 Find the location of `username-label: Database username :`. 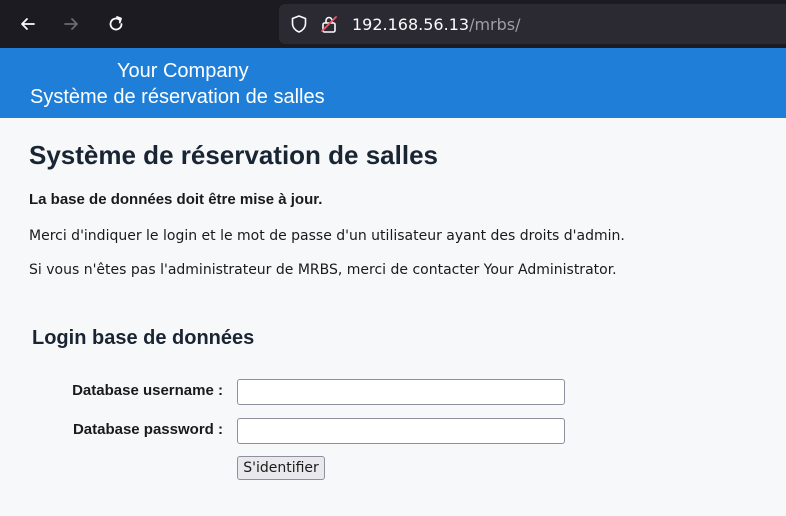

username-label: Database username : is located at coordinates (147, 390).